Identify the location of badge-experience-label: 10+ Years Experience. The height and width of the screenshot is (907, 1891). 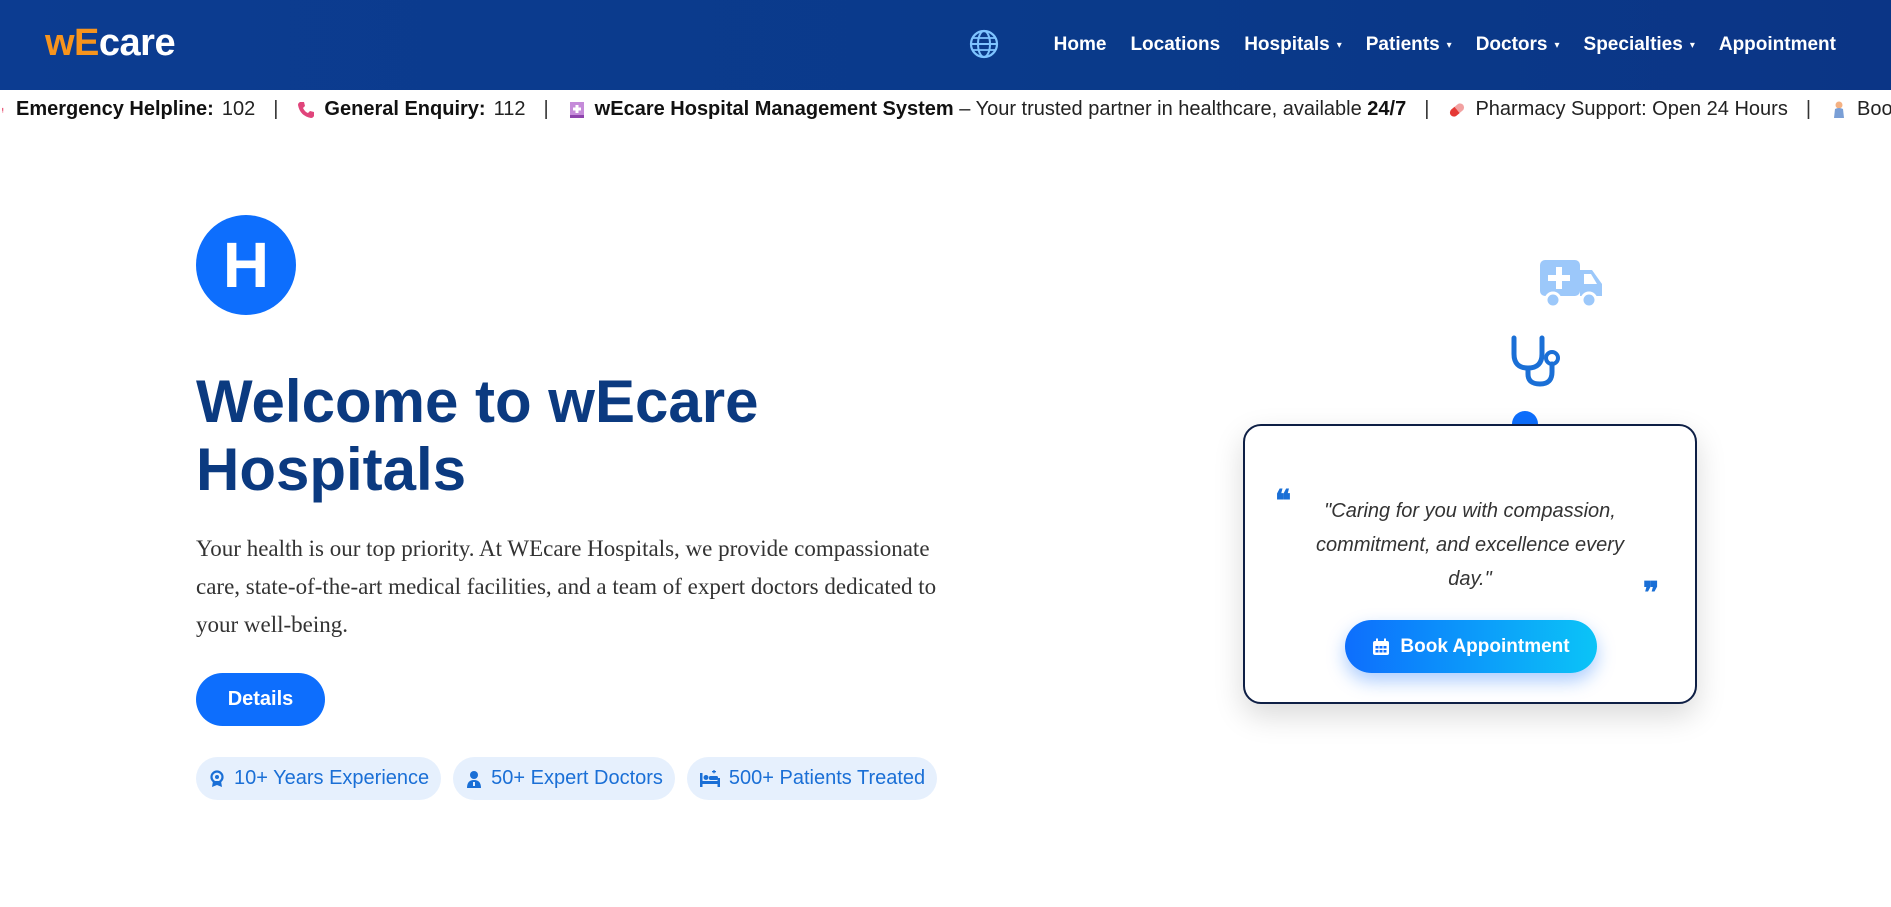
(332, 778).